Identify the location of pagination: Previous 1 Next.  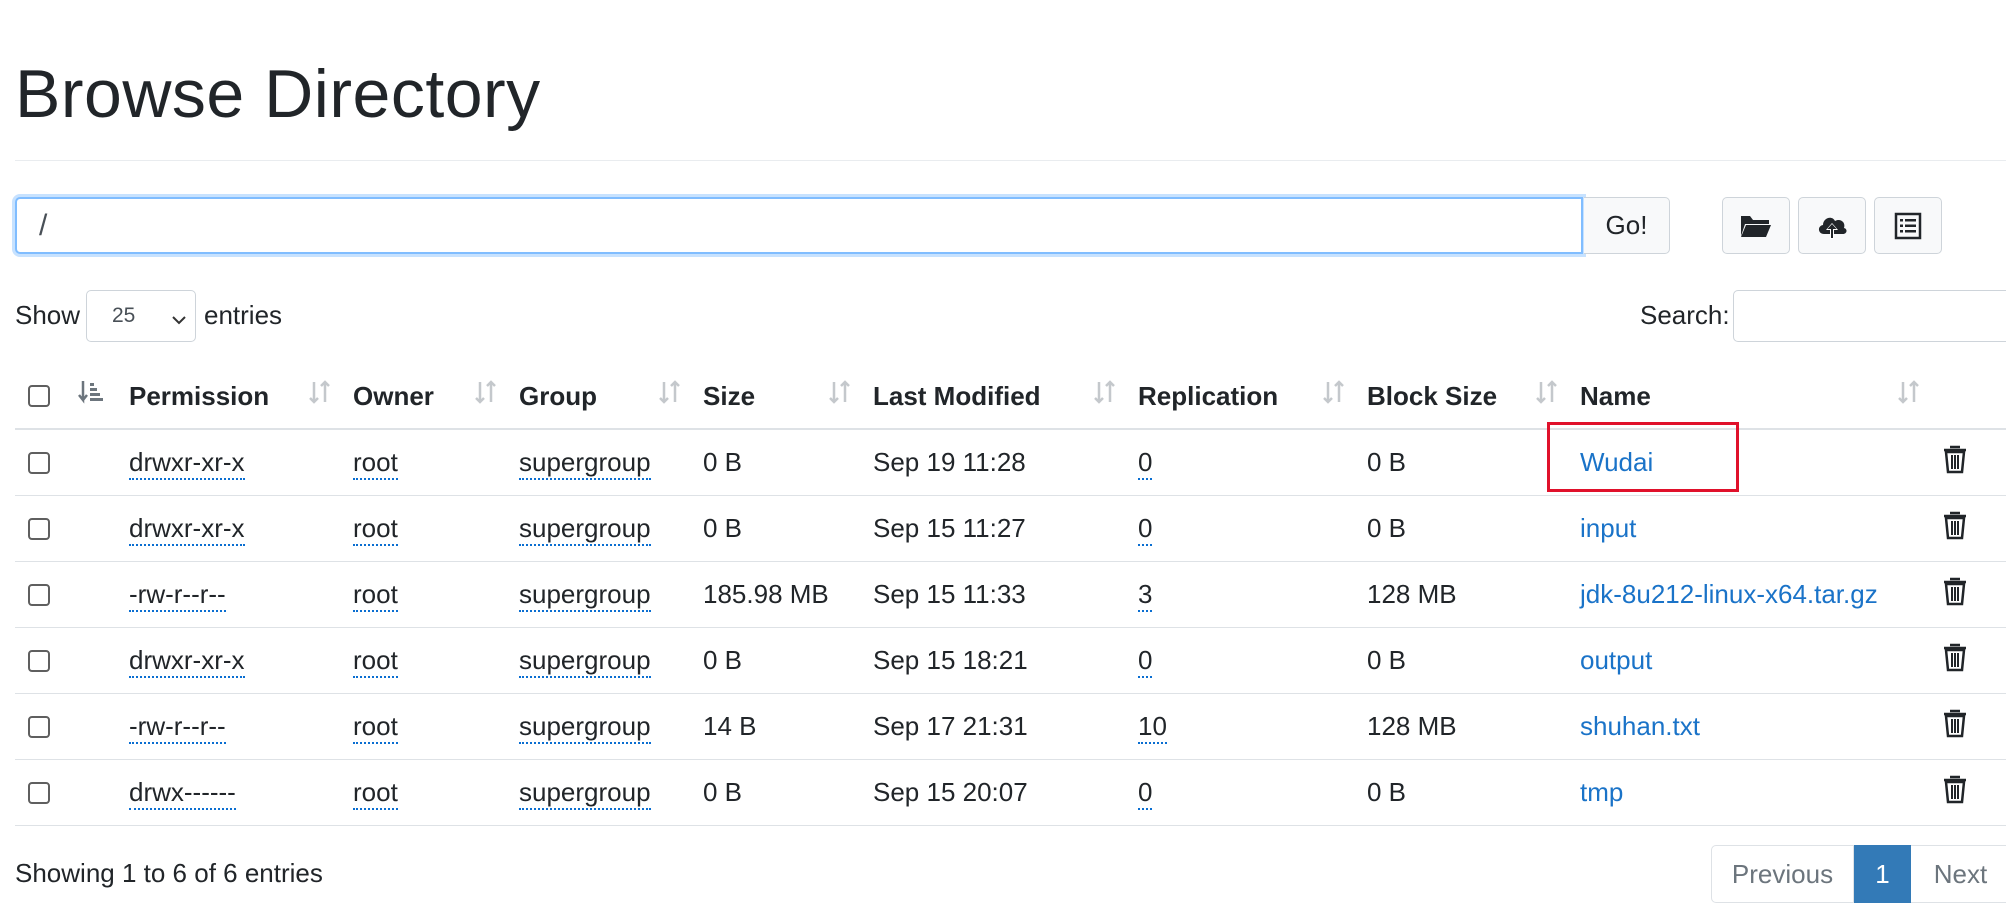
(1858, 874).